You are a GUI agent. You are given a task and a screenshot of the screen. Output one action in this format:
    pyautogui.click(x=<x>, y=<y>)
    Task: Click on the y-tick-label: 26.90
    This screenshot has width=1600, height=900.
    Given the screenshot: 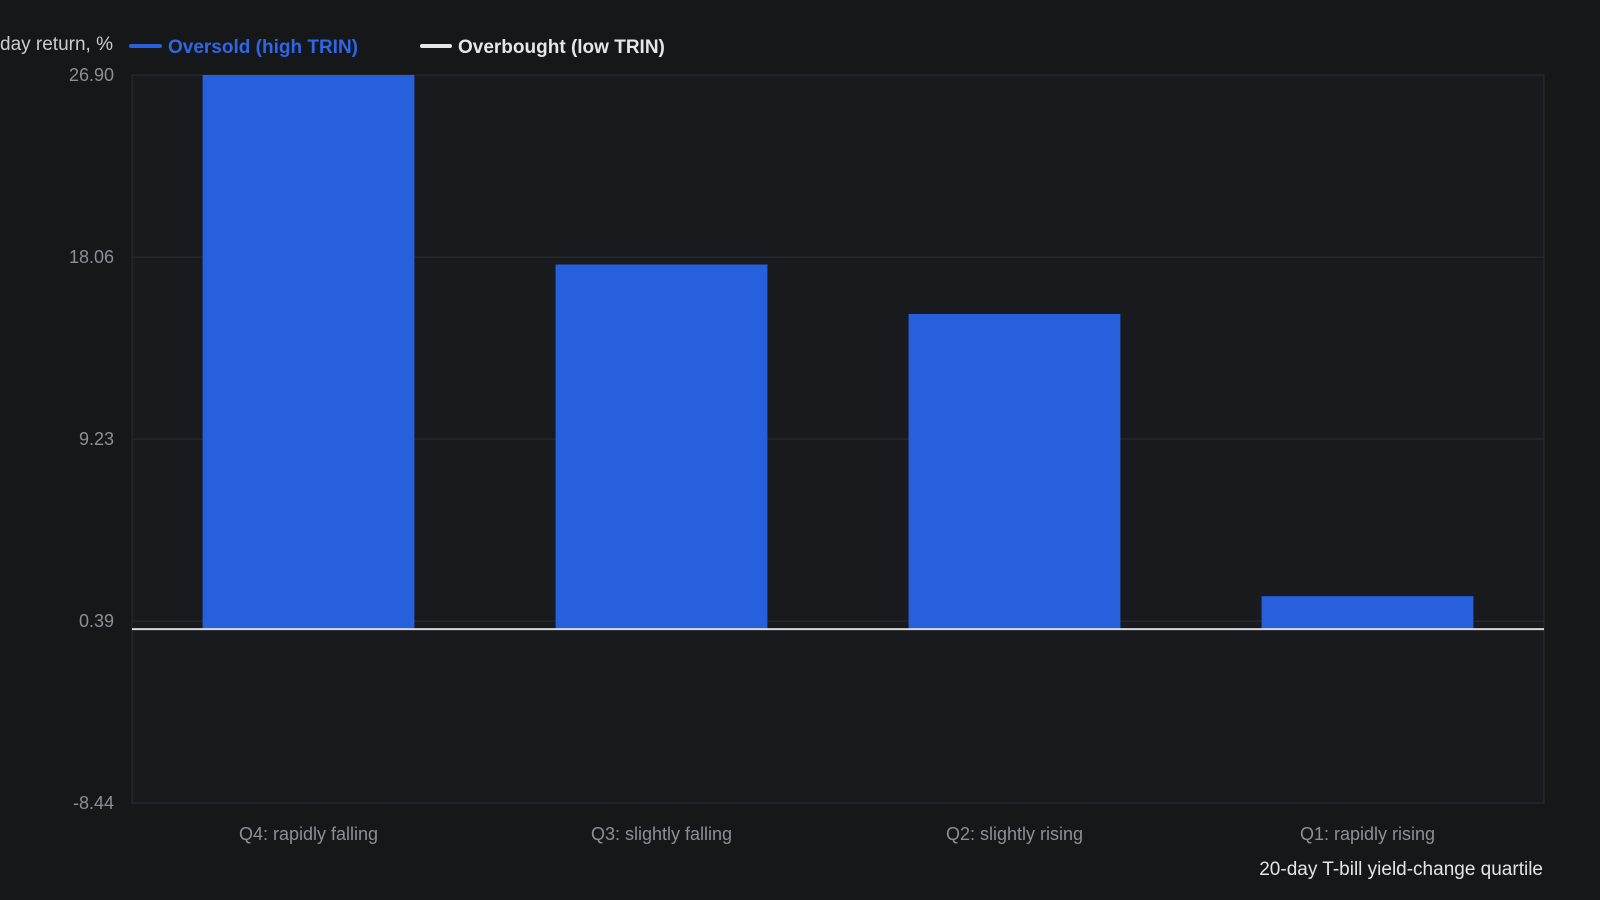 What is the action you would take?
    pyautogui.click(x=91, y=75)
    